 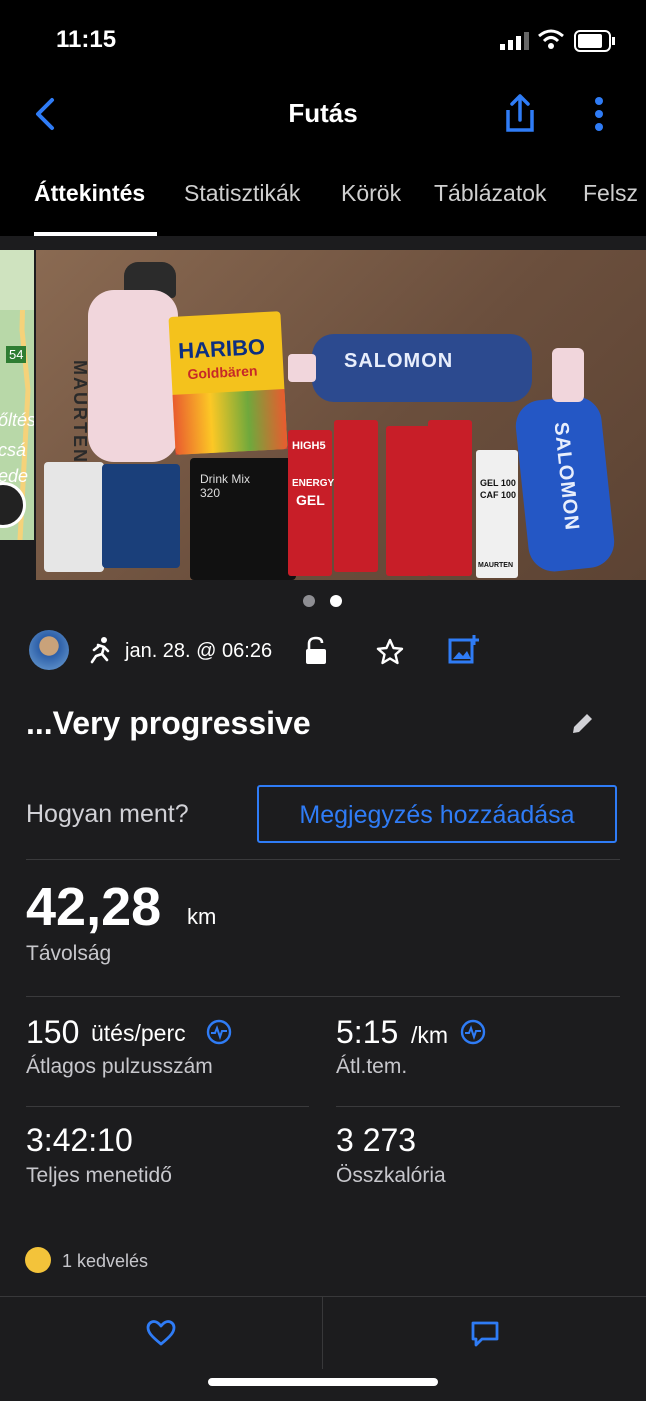 I want to click on flask-brand-text-2: SALOMON, so click(x=566, y=476).